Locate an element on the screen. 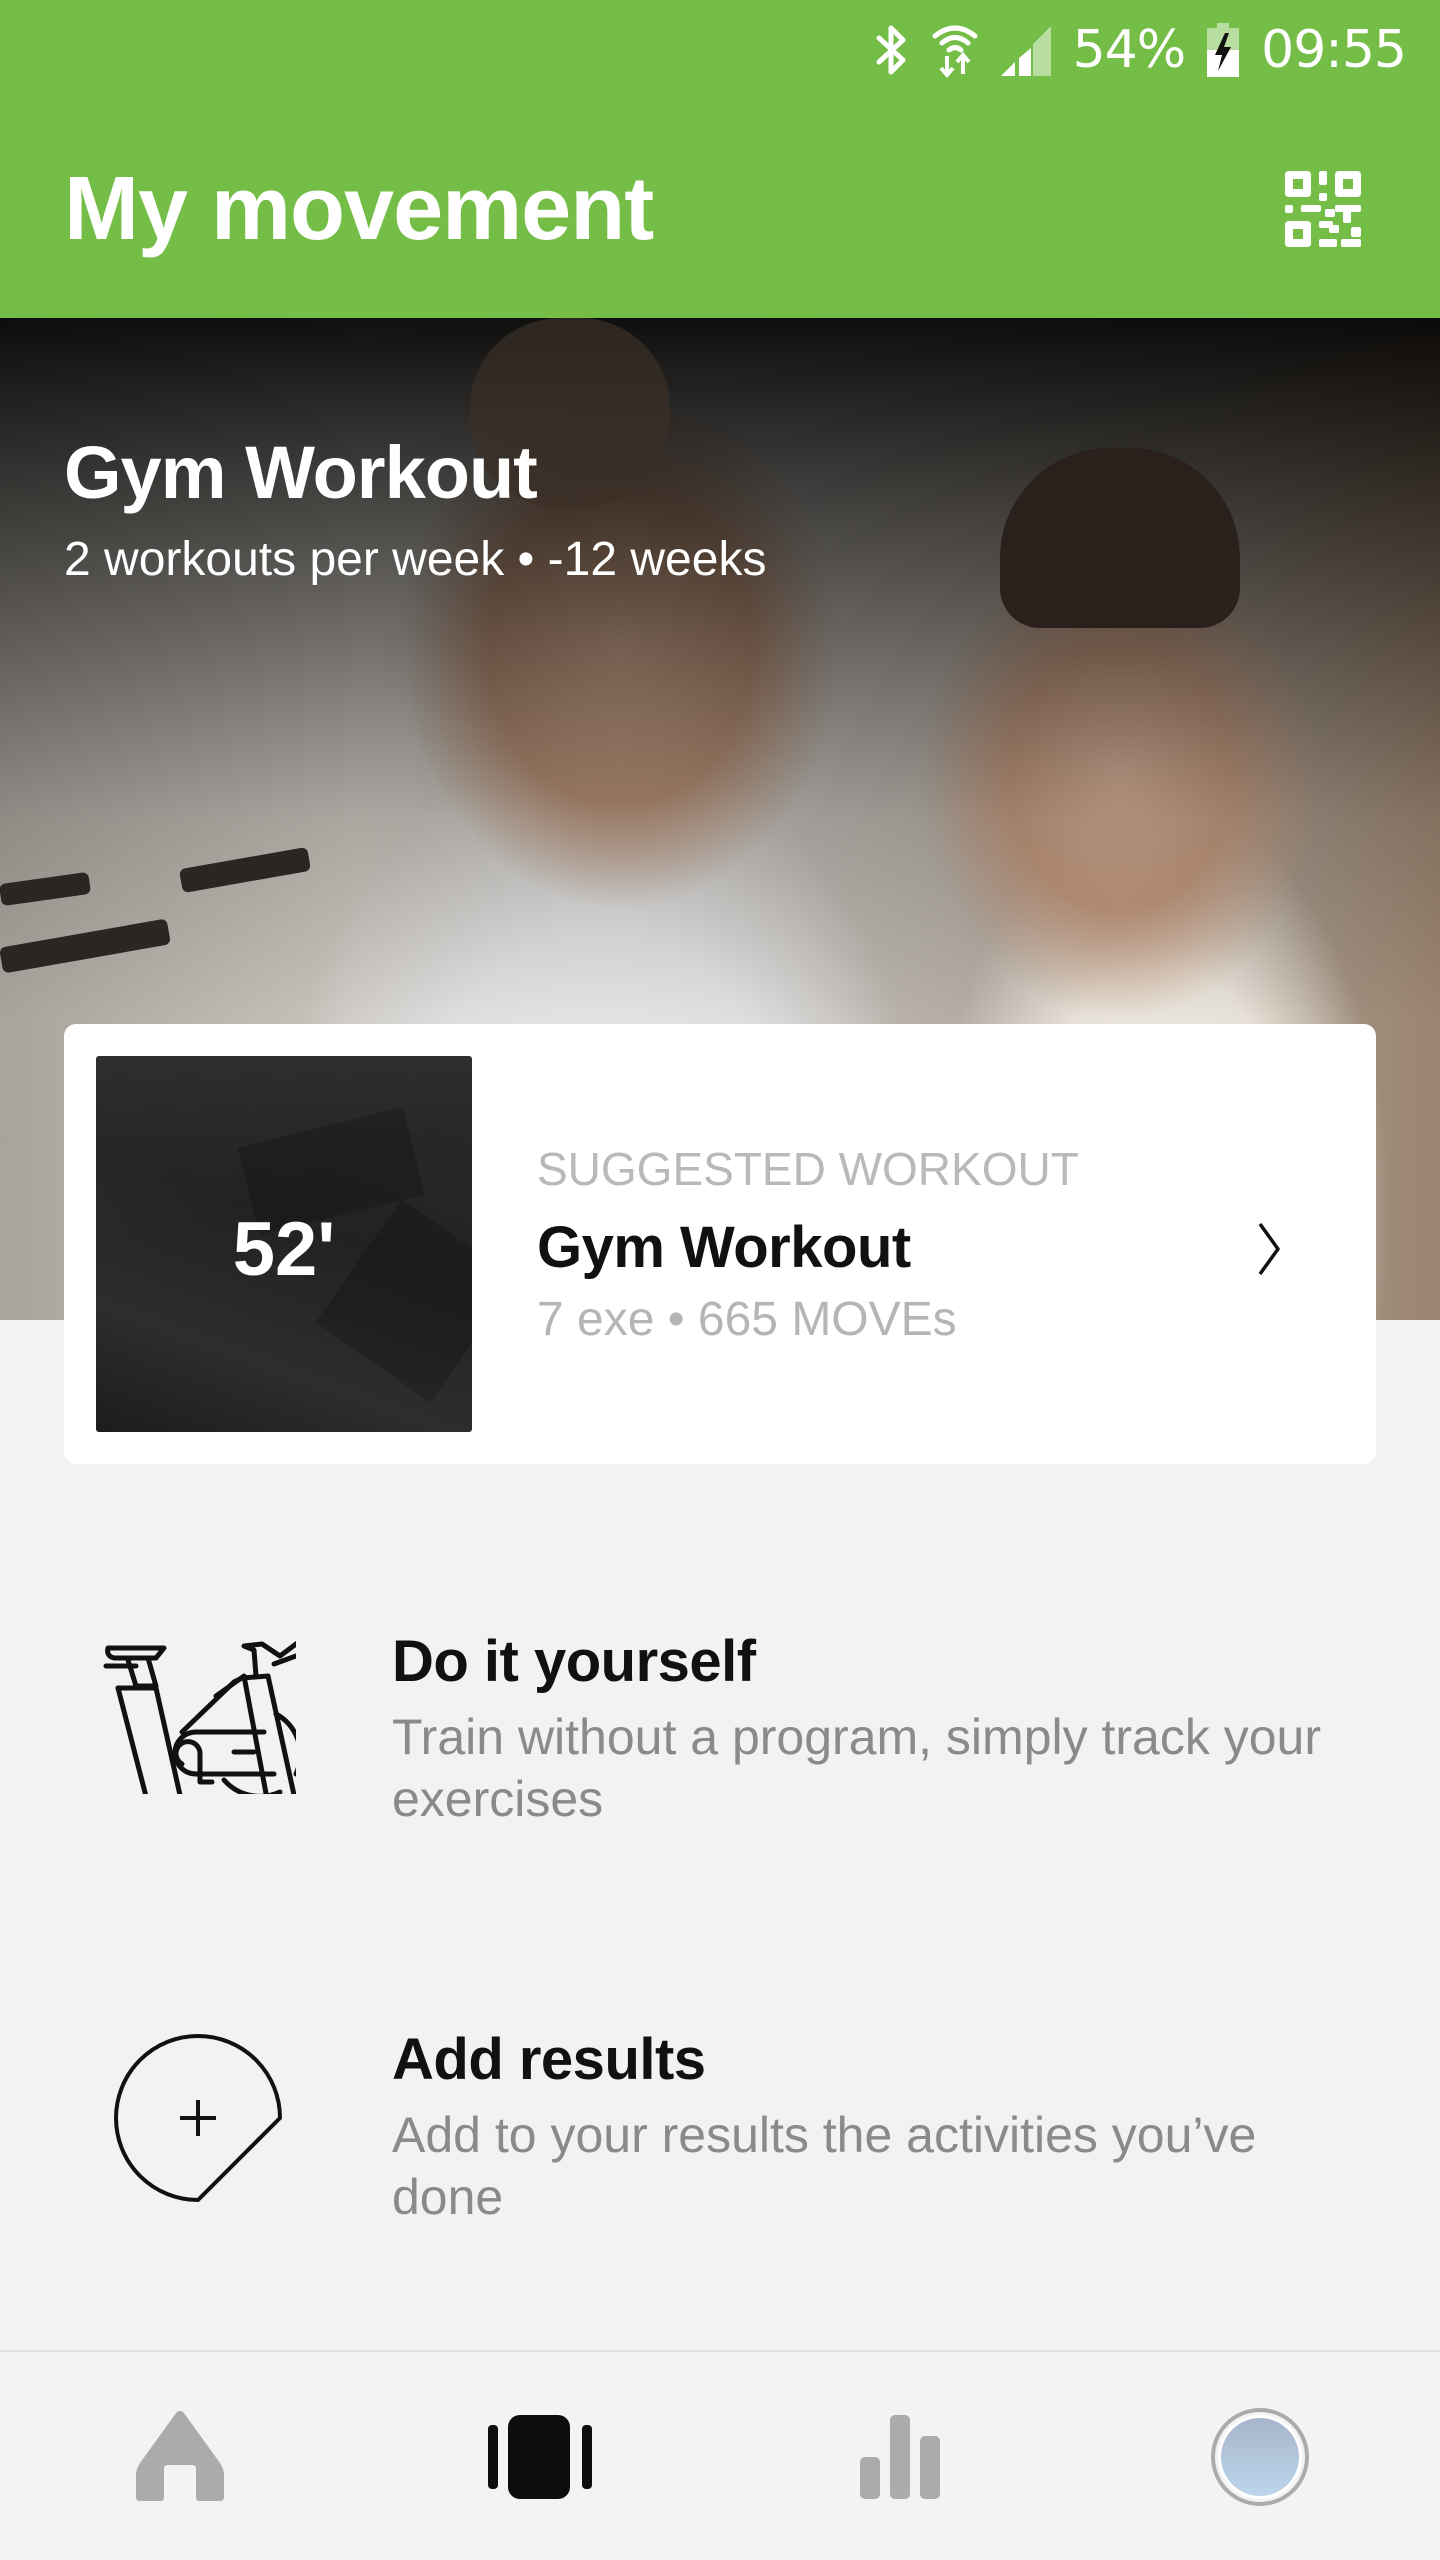 The height and width of the screenshot is (2560, 1440). battery-percent: 54% is located at coordinates (1129, 50).